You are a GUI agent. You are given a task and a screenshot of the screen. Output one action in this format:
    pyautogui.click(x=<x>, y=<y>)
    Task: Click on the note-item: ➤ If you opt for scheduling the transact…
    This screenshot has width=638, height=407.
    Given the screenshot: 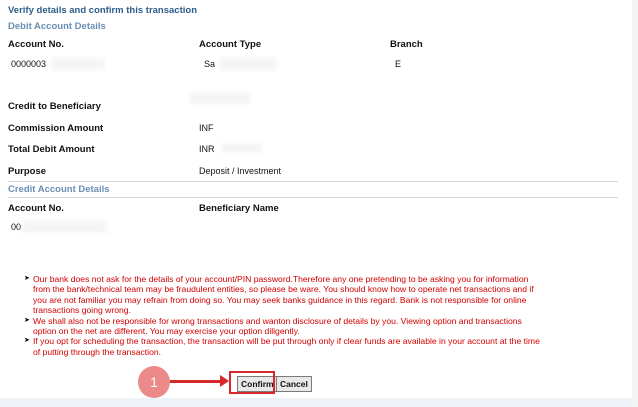 What is the action you would take?
    pyautogui.click(x=282, y=346)
    